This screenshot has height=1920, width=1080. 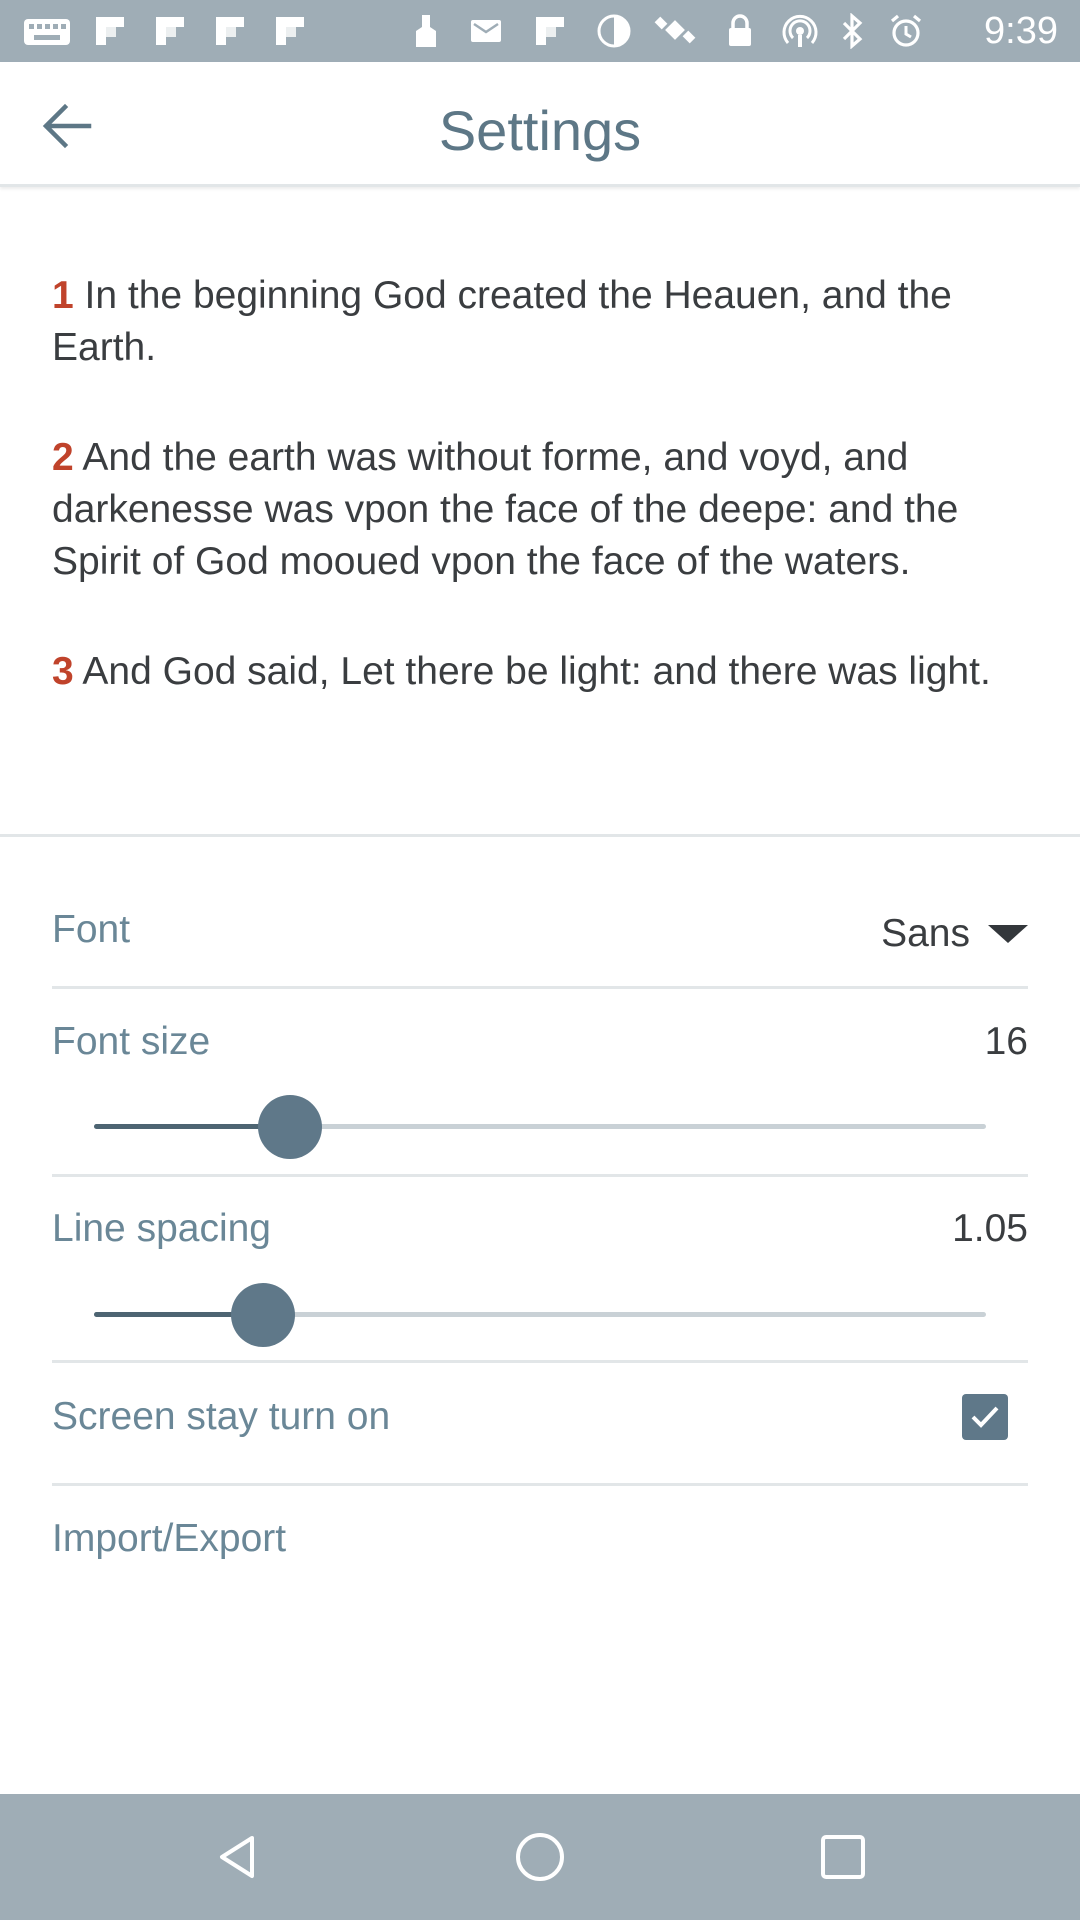 What do you see at coordinates (47, 32) in the screenshot?
I see `keyboard-icon` at bounding box center [47, 32].